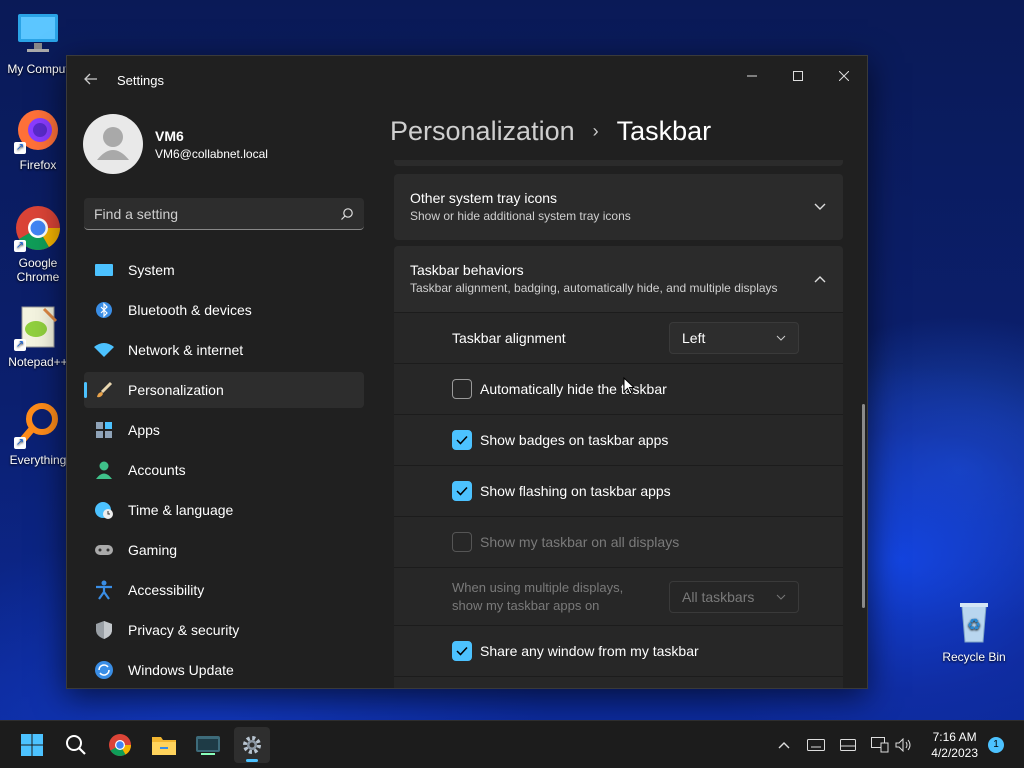 Image resolution: width=1024 pixels, height=768 pixels. I want to click on sidebar-item-accounts: Accounts, so click(224, 470).